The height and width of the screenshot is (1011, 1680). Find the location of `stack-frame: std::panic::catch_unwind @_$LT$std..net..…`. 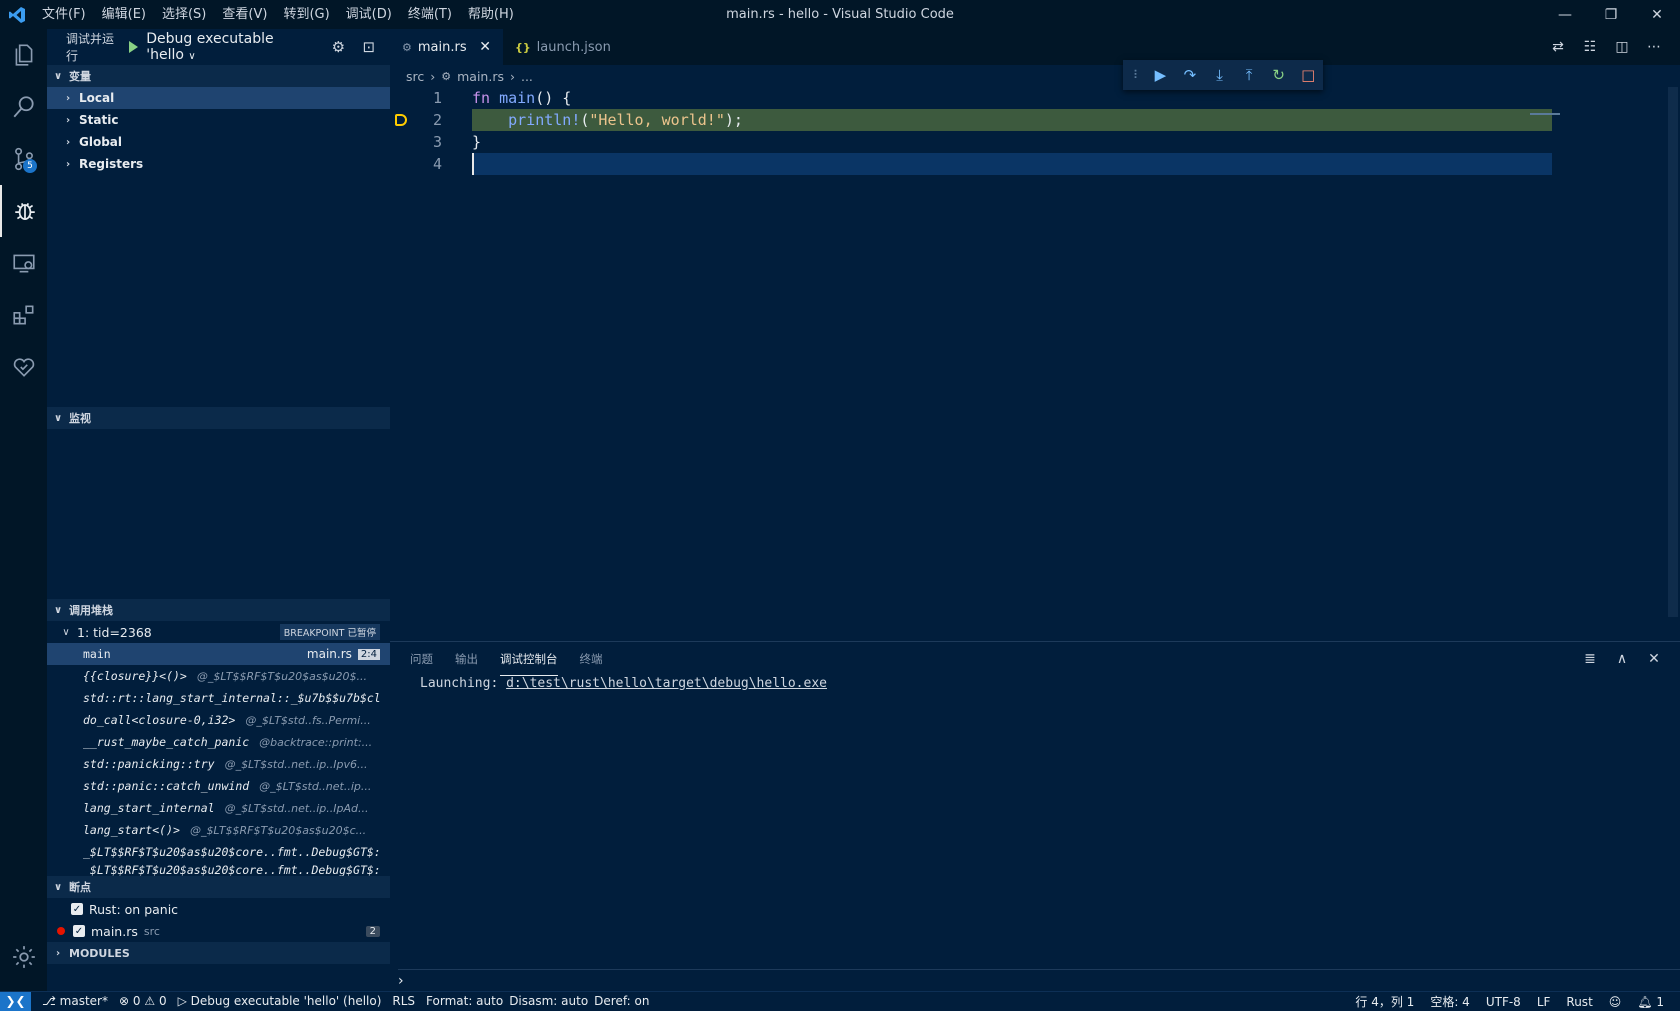

stack-frame: std::panic::catch_unwind @_$LT$std..net..… is located at coordinates (218, 786).